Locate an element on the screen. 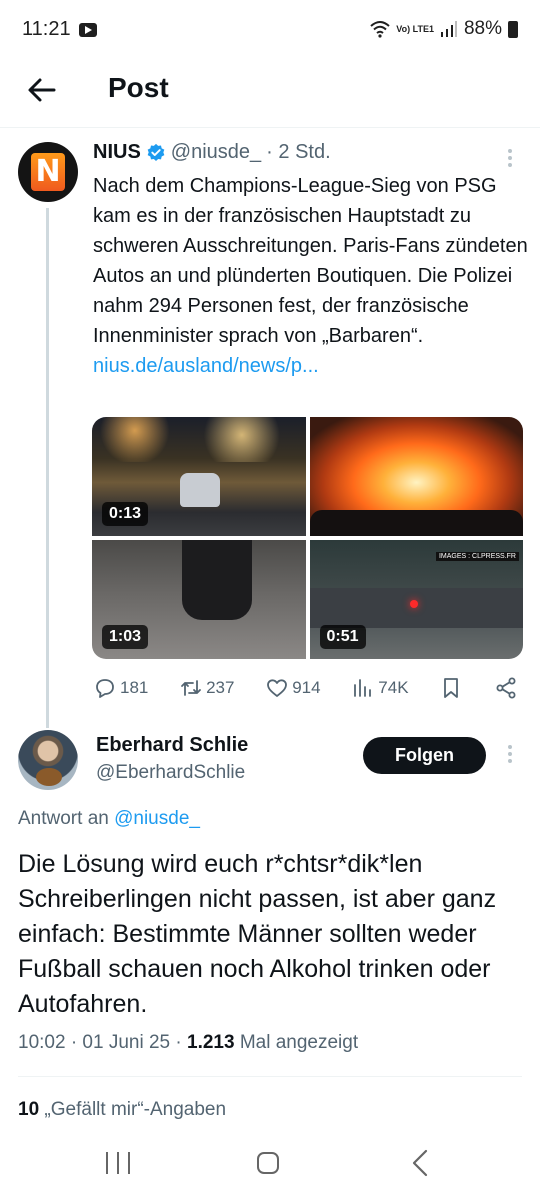 The height and width of the screenshot is (1200, 540). reply-view-count: 1.213 is located at coordinates (211, 1042).